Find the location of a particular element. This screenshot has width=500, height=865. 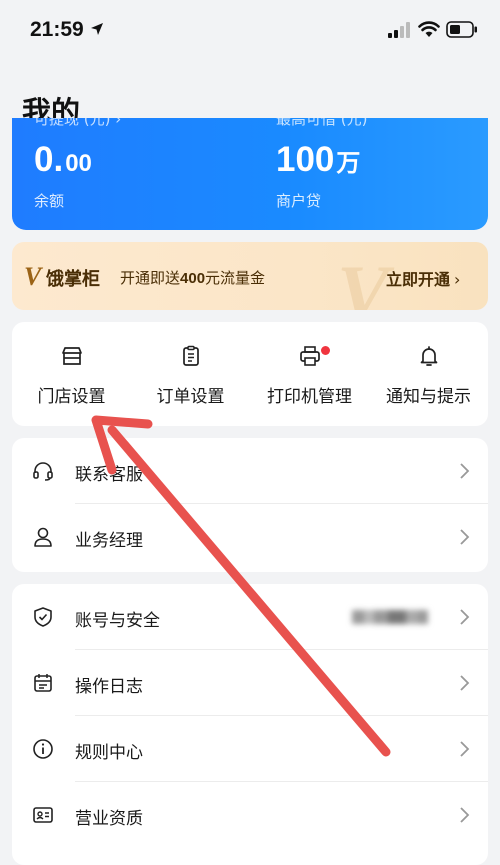

order-settings-button: 订单设置 is located at coordinates (190, 374).